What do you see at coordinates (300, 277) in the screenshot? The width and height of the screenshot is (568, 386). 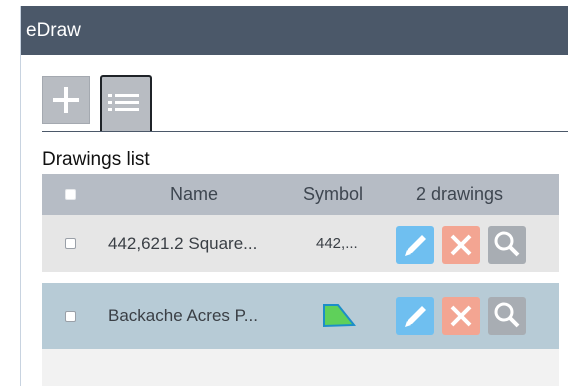 I see `row-separator` at bounding box center [300, 277].